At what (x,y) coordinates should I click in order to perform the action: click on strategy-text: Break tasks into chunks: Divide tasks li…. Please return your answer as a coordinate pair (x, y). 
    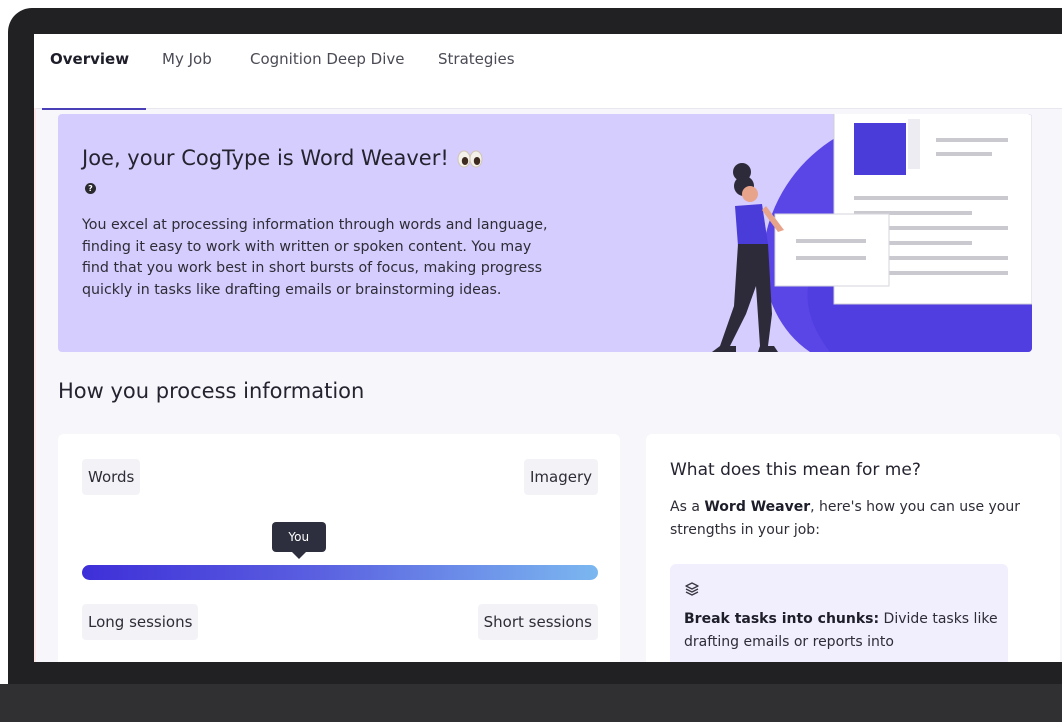
    Looking at the image, I should click on (843, 631).